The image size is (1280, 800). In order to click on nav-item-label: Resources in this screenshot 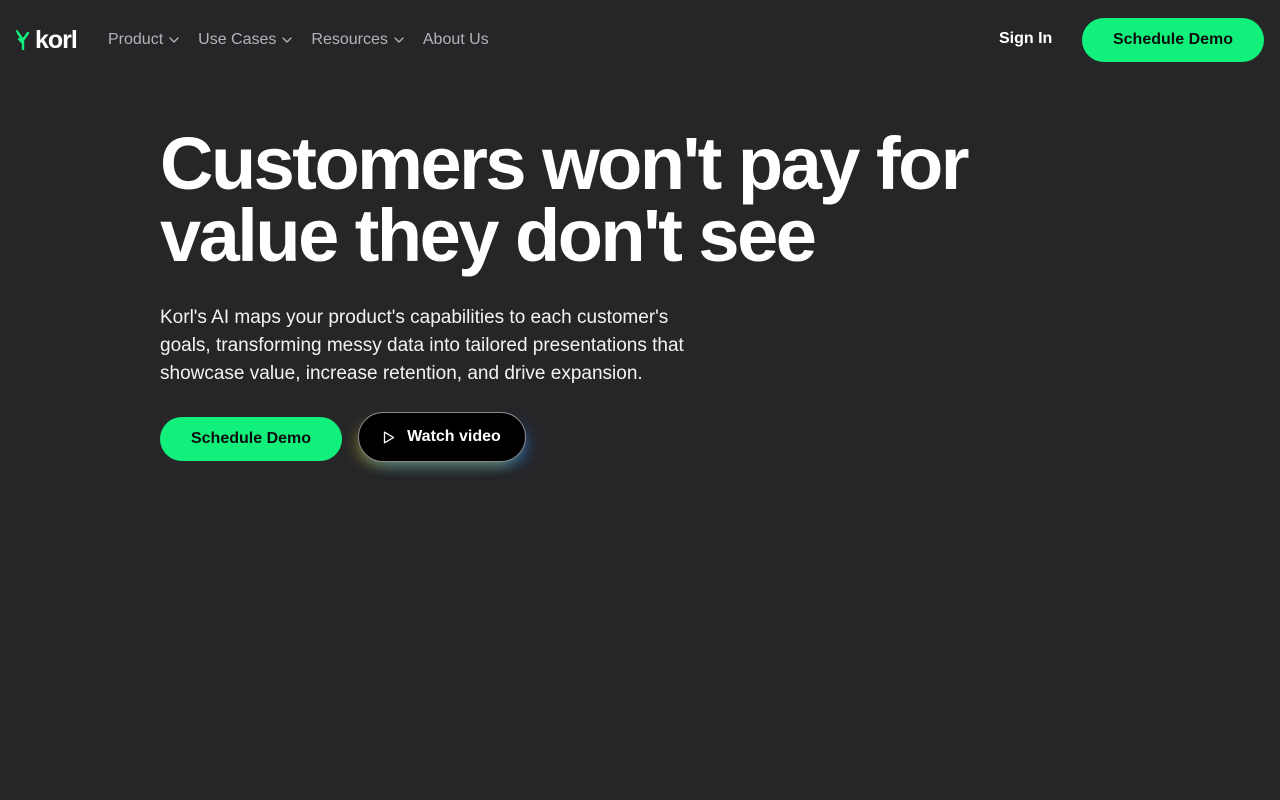, I will do `click(349, 39)`.